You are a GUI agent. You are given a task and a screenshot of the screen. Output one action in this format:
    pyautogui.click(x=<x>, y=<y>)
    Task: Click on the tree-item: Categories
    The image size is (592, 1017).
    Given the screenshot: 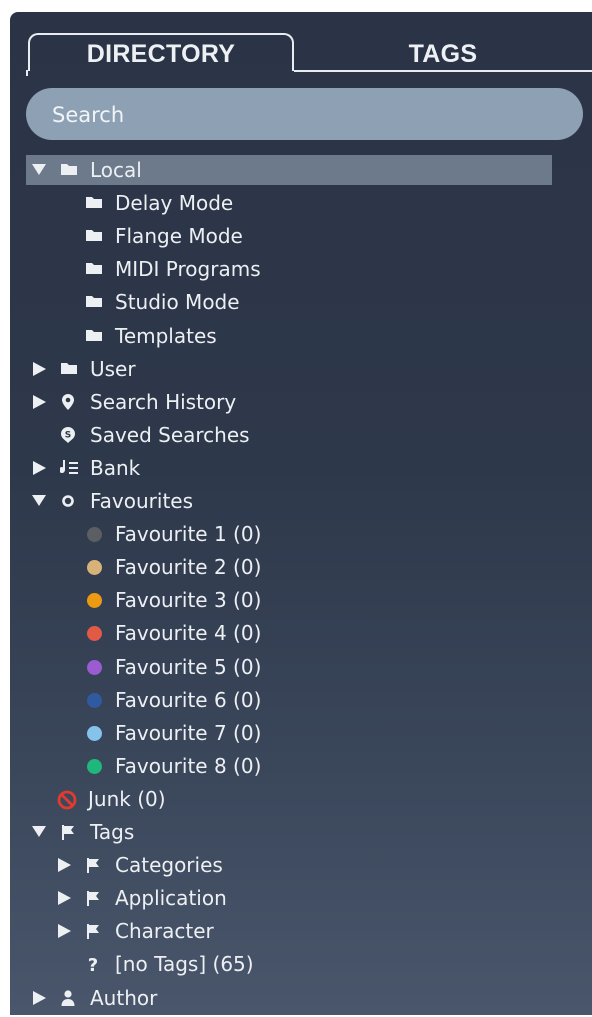 What is the action you would take?
    pyautogui.click(x=301, y=865)
    